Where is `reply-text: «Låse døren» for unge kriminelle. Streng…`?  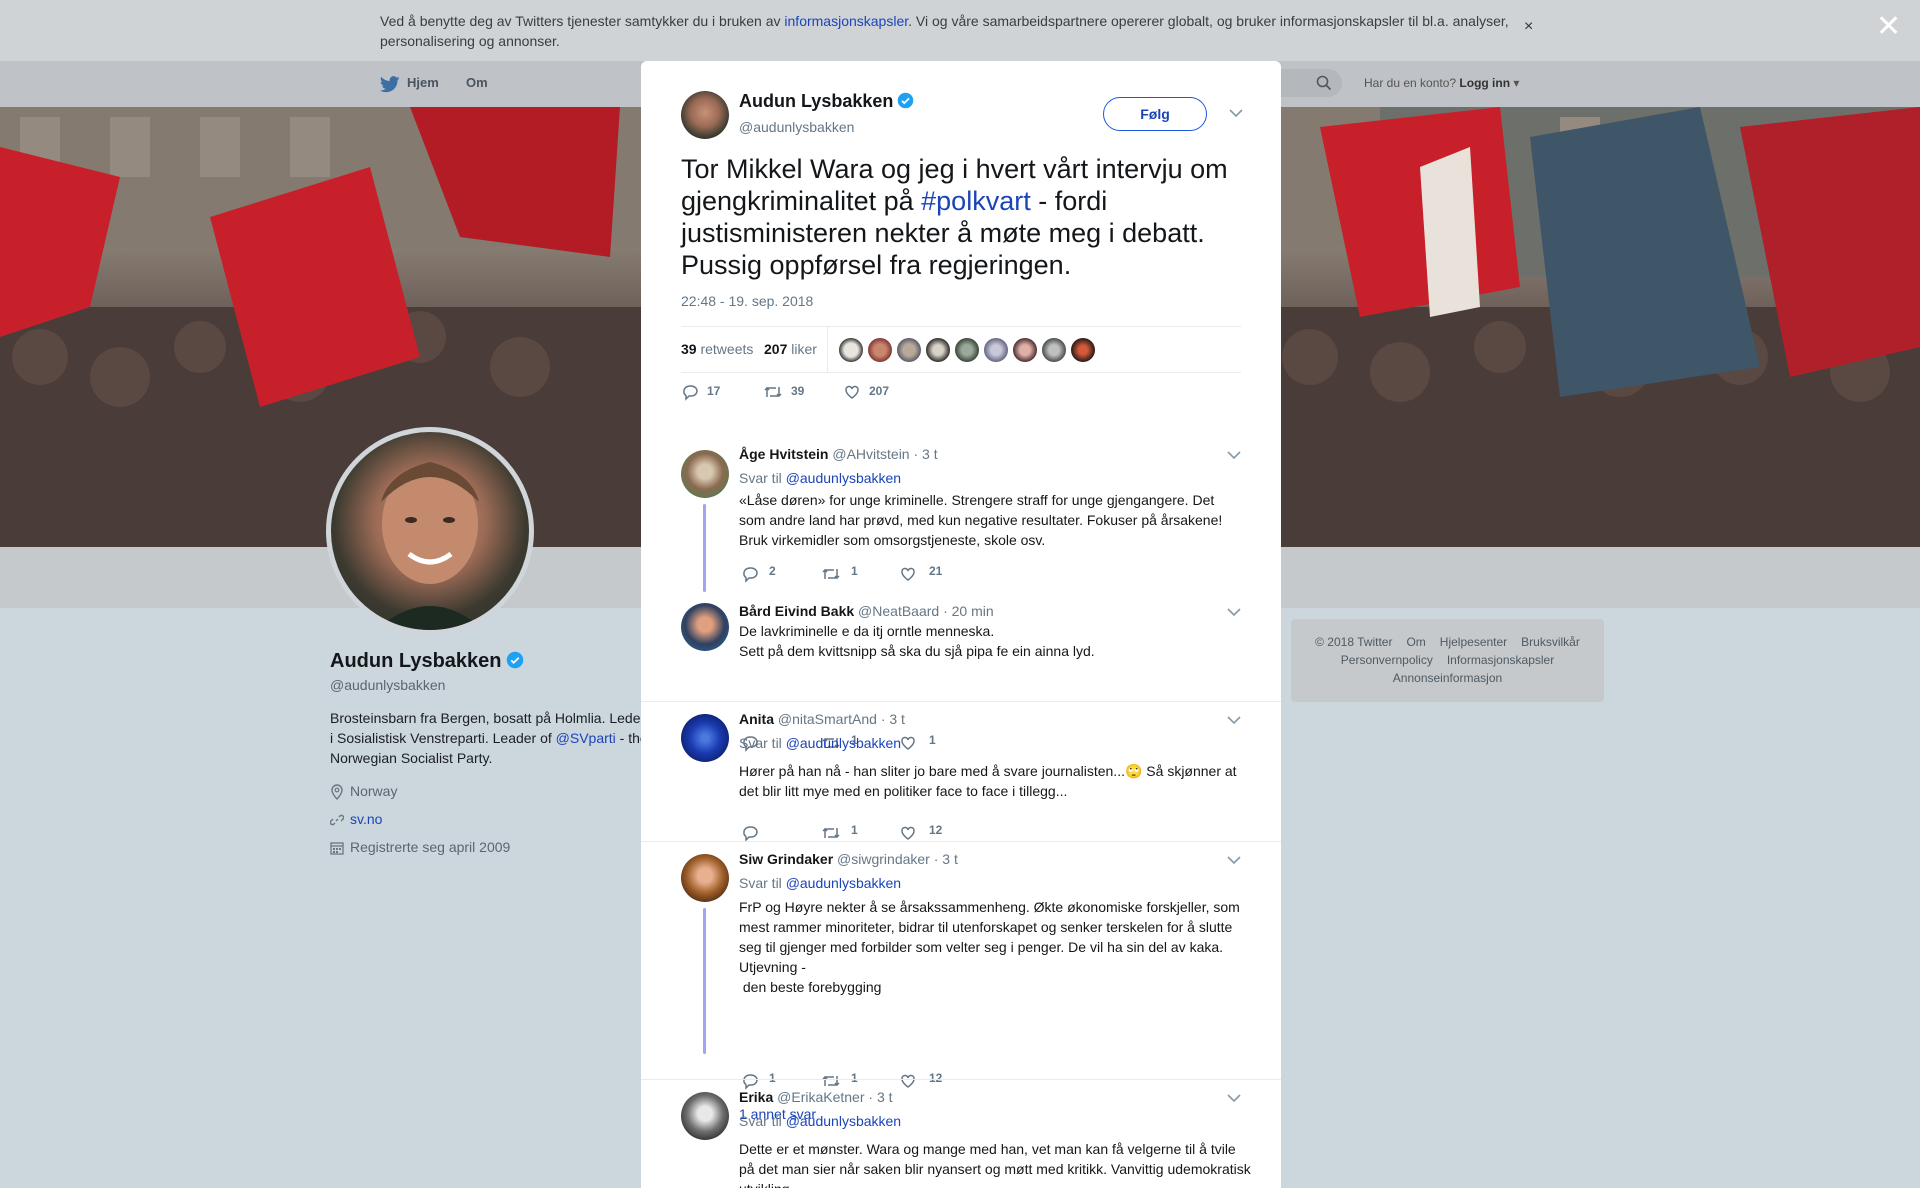
reply-text: «Låse døren» for unge kriminelle. Streng… is located at coordinates (981, 520).